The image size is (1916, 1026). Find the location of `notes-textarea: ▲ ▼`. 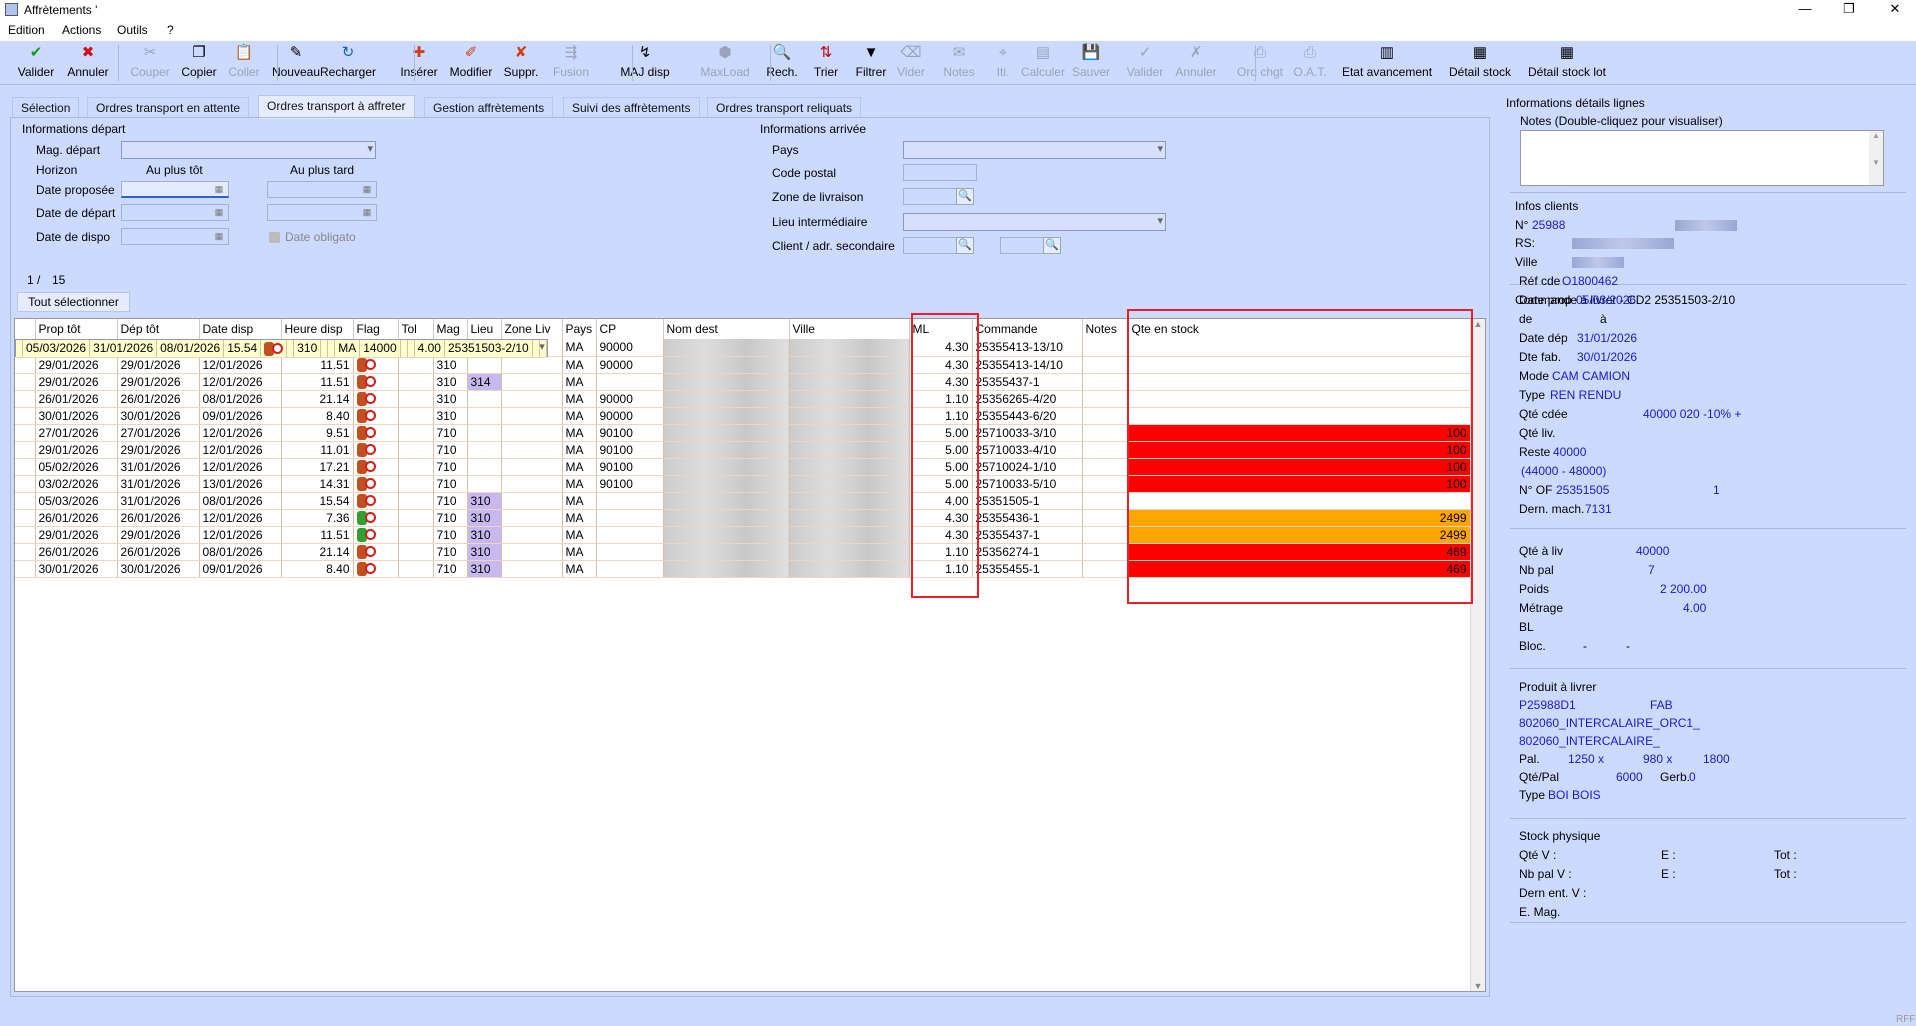

notes-textarea: ▲ ▼ is located at coordinates (1702, 158).